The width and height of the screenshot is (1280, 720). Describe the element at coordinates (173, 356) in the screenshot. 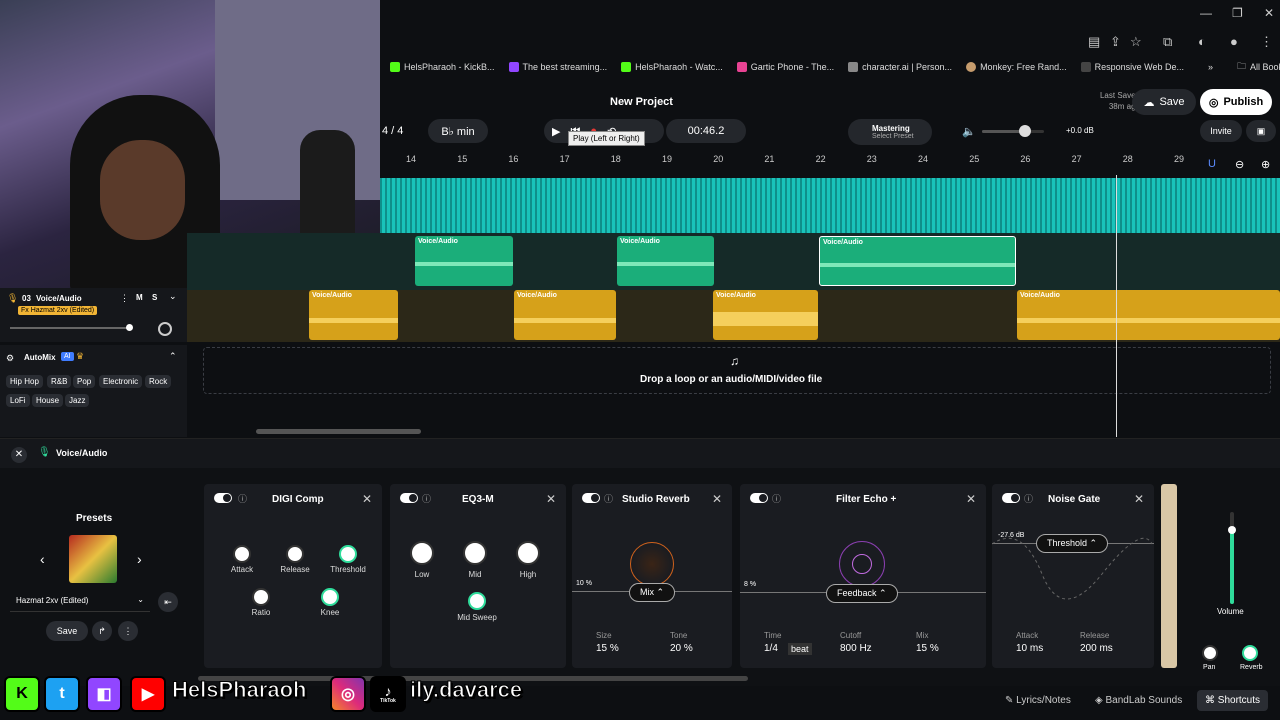

I see `chevron-up-icon: ⌃` at that location.